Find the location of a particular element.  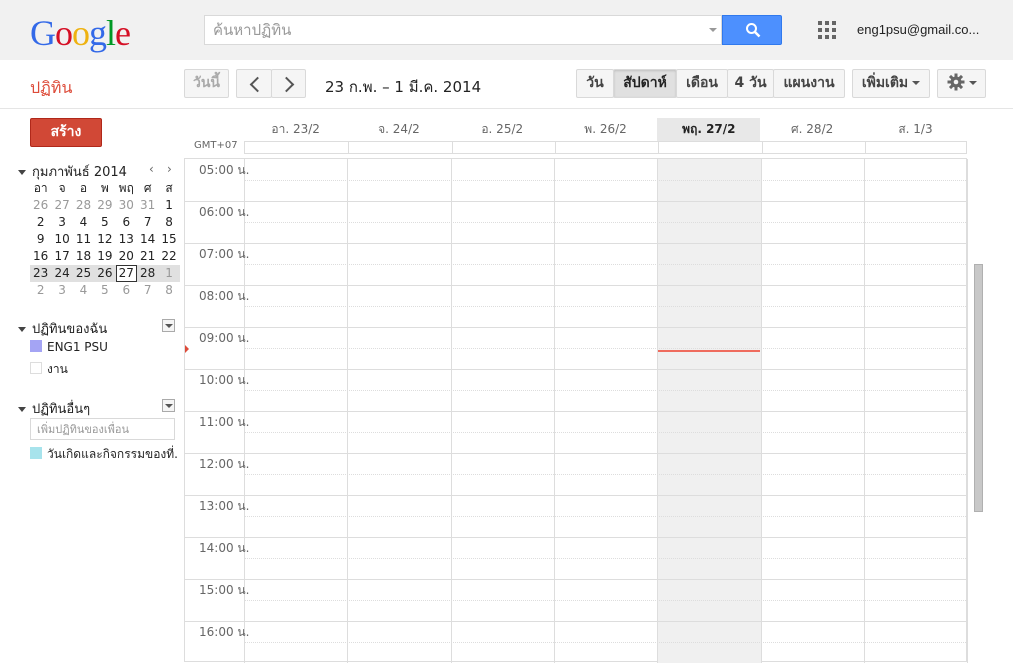

mini-day: 16 is located at coordinates (40, 256).